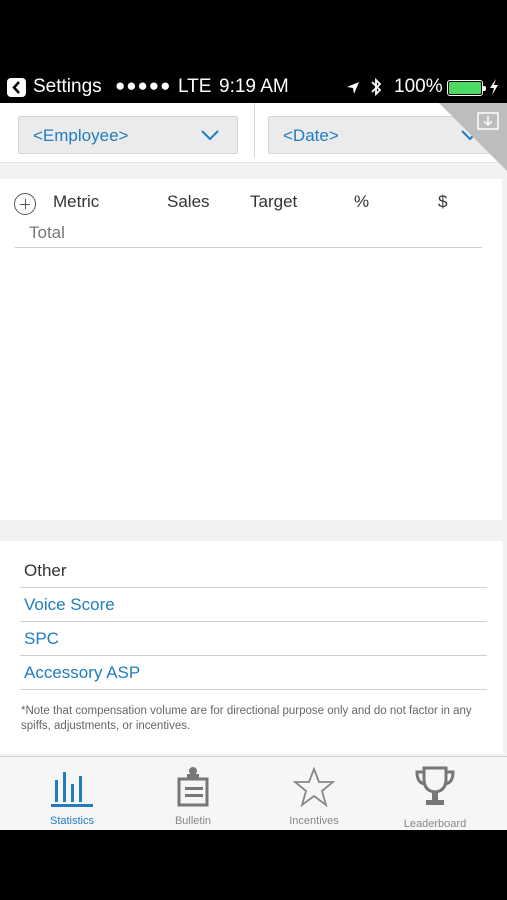 The height and width of the screenshot is (900, 507). Describe the element at coordinates (314, 787) in the screenshot. I see `star-icon` at that location.